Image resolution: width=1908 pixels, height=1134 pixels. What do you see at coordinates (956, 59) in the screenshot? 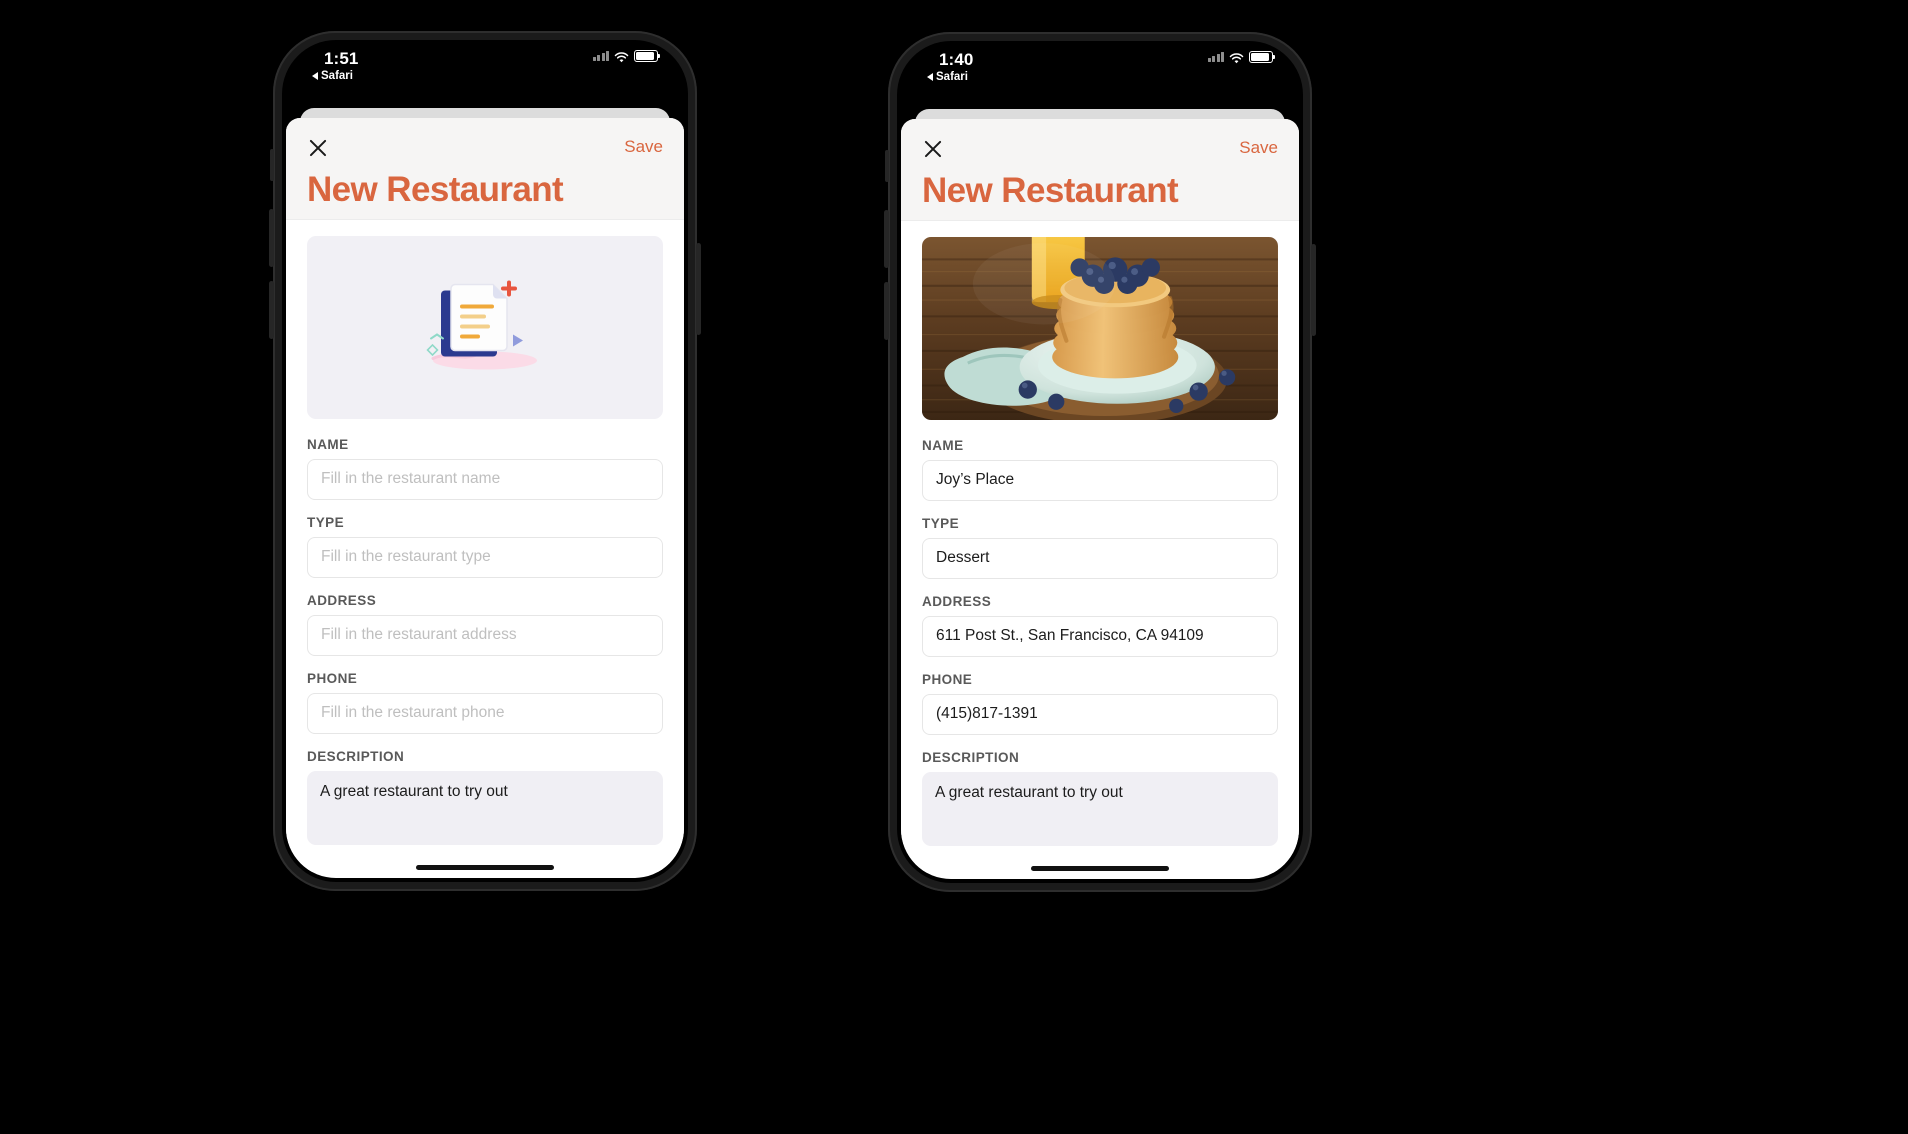
I see `status-time: 1:40` at bounding box center [956, 59].